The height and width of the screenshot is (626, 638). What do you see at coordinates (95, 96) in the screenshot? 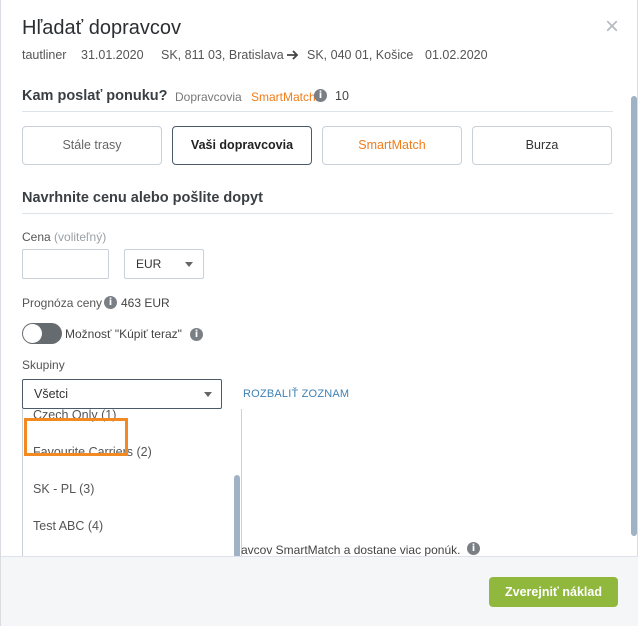
I see `send-offer-title: Kam poslať ponuku?` at bounding box center [95, 96].